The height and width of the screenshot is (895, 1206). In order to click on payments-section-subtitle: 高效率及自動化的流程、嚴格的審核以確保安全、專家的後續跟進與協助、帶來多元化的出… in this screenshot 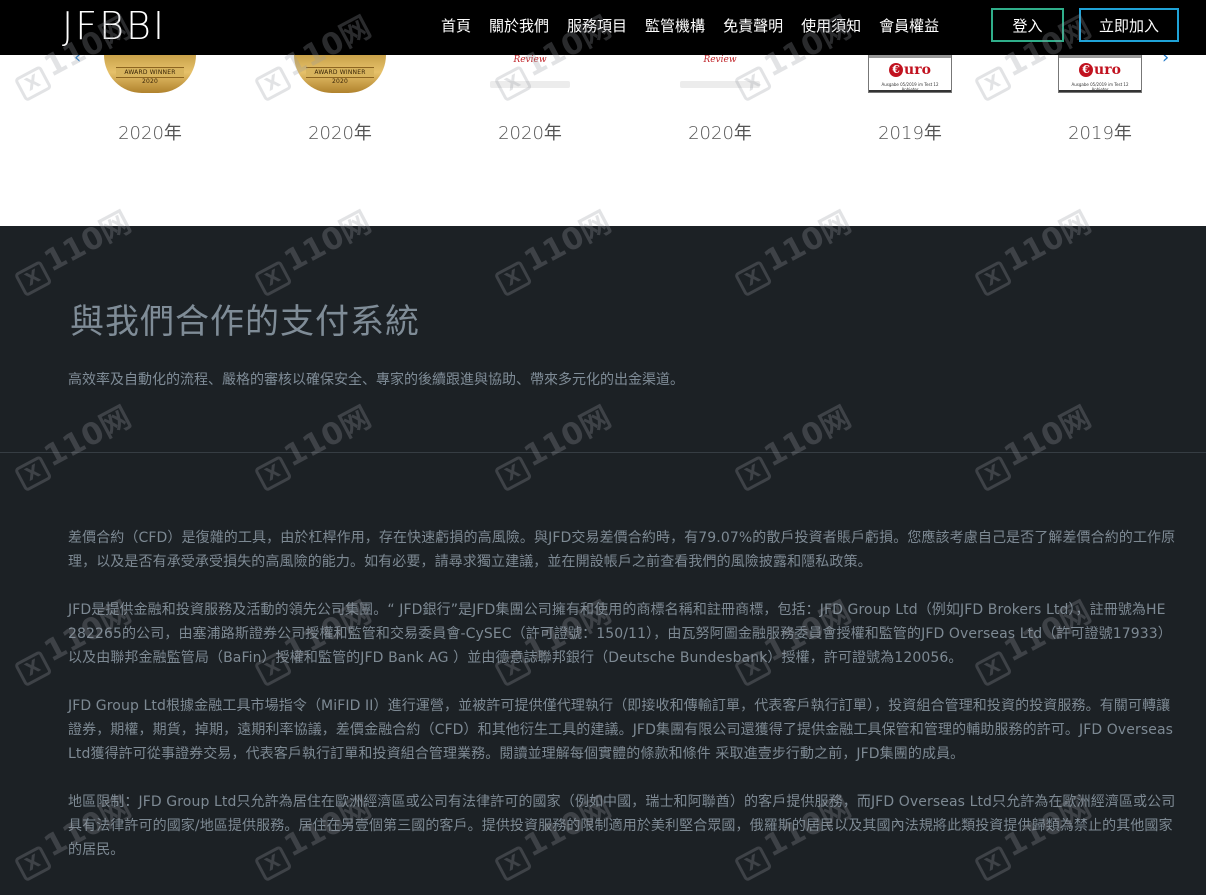, I will do `click(376, 380)`.